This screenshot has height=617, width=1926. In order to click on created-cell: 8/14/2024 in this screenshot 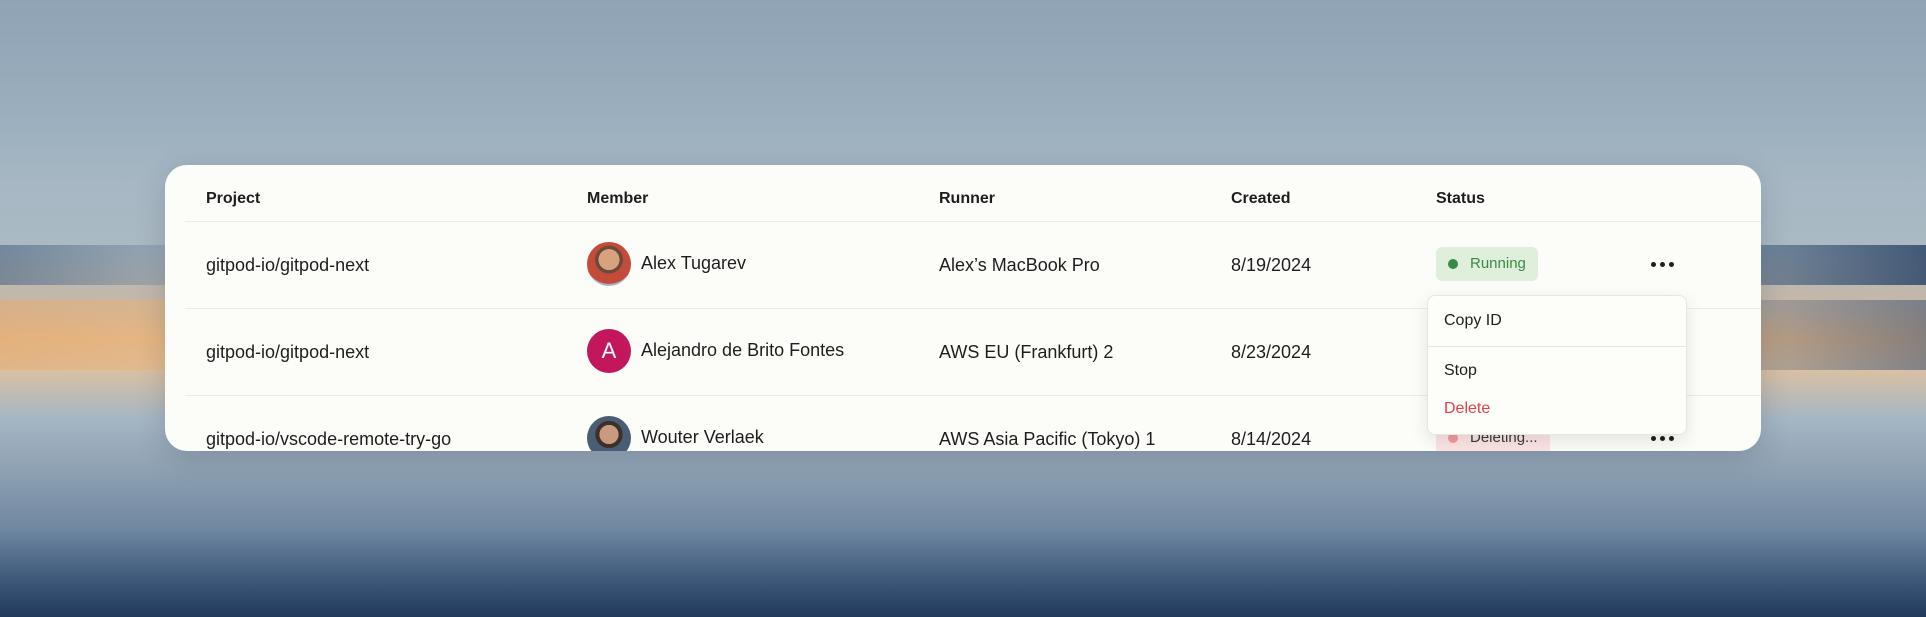, I will do `click(1271, 439)`.